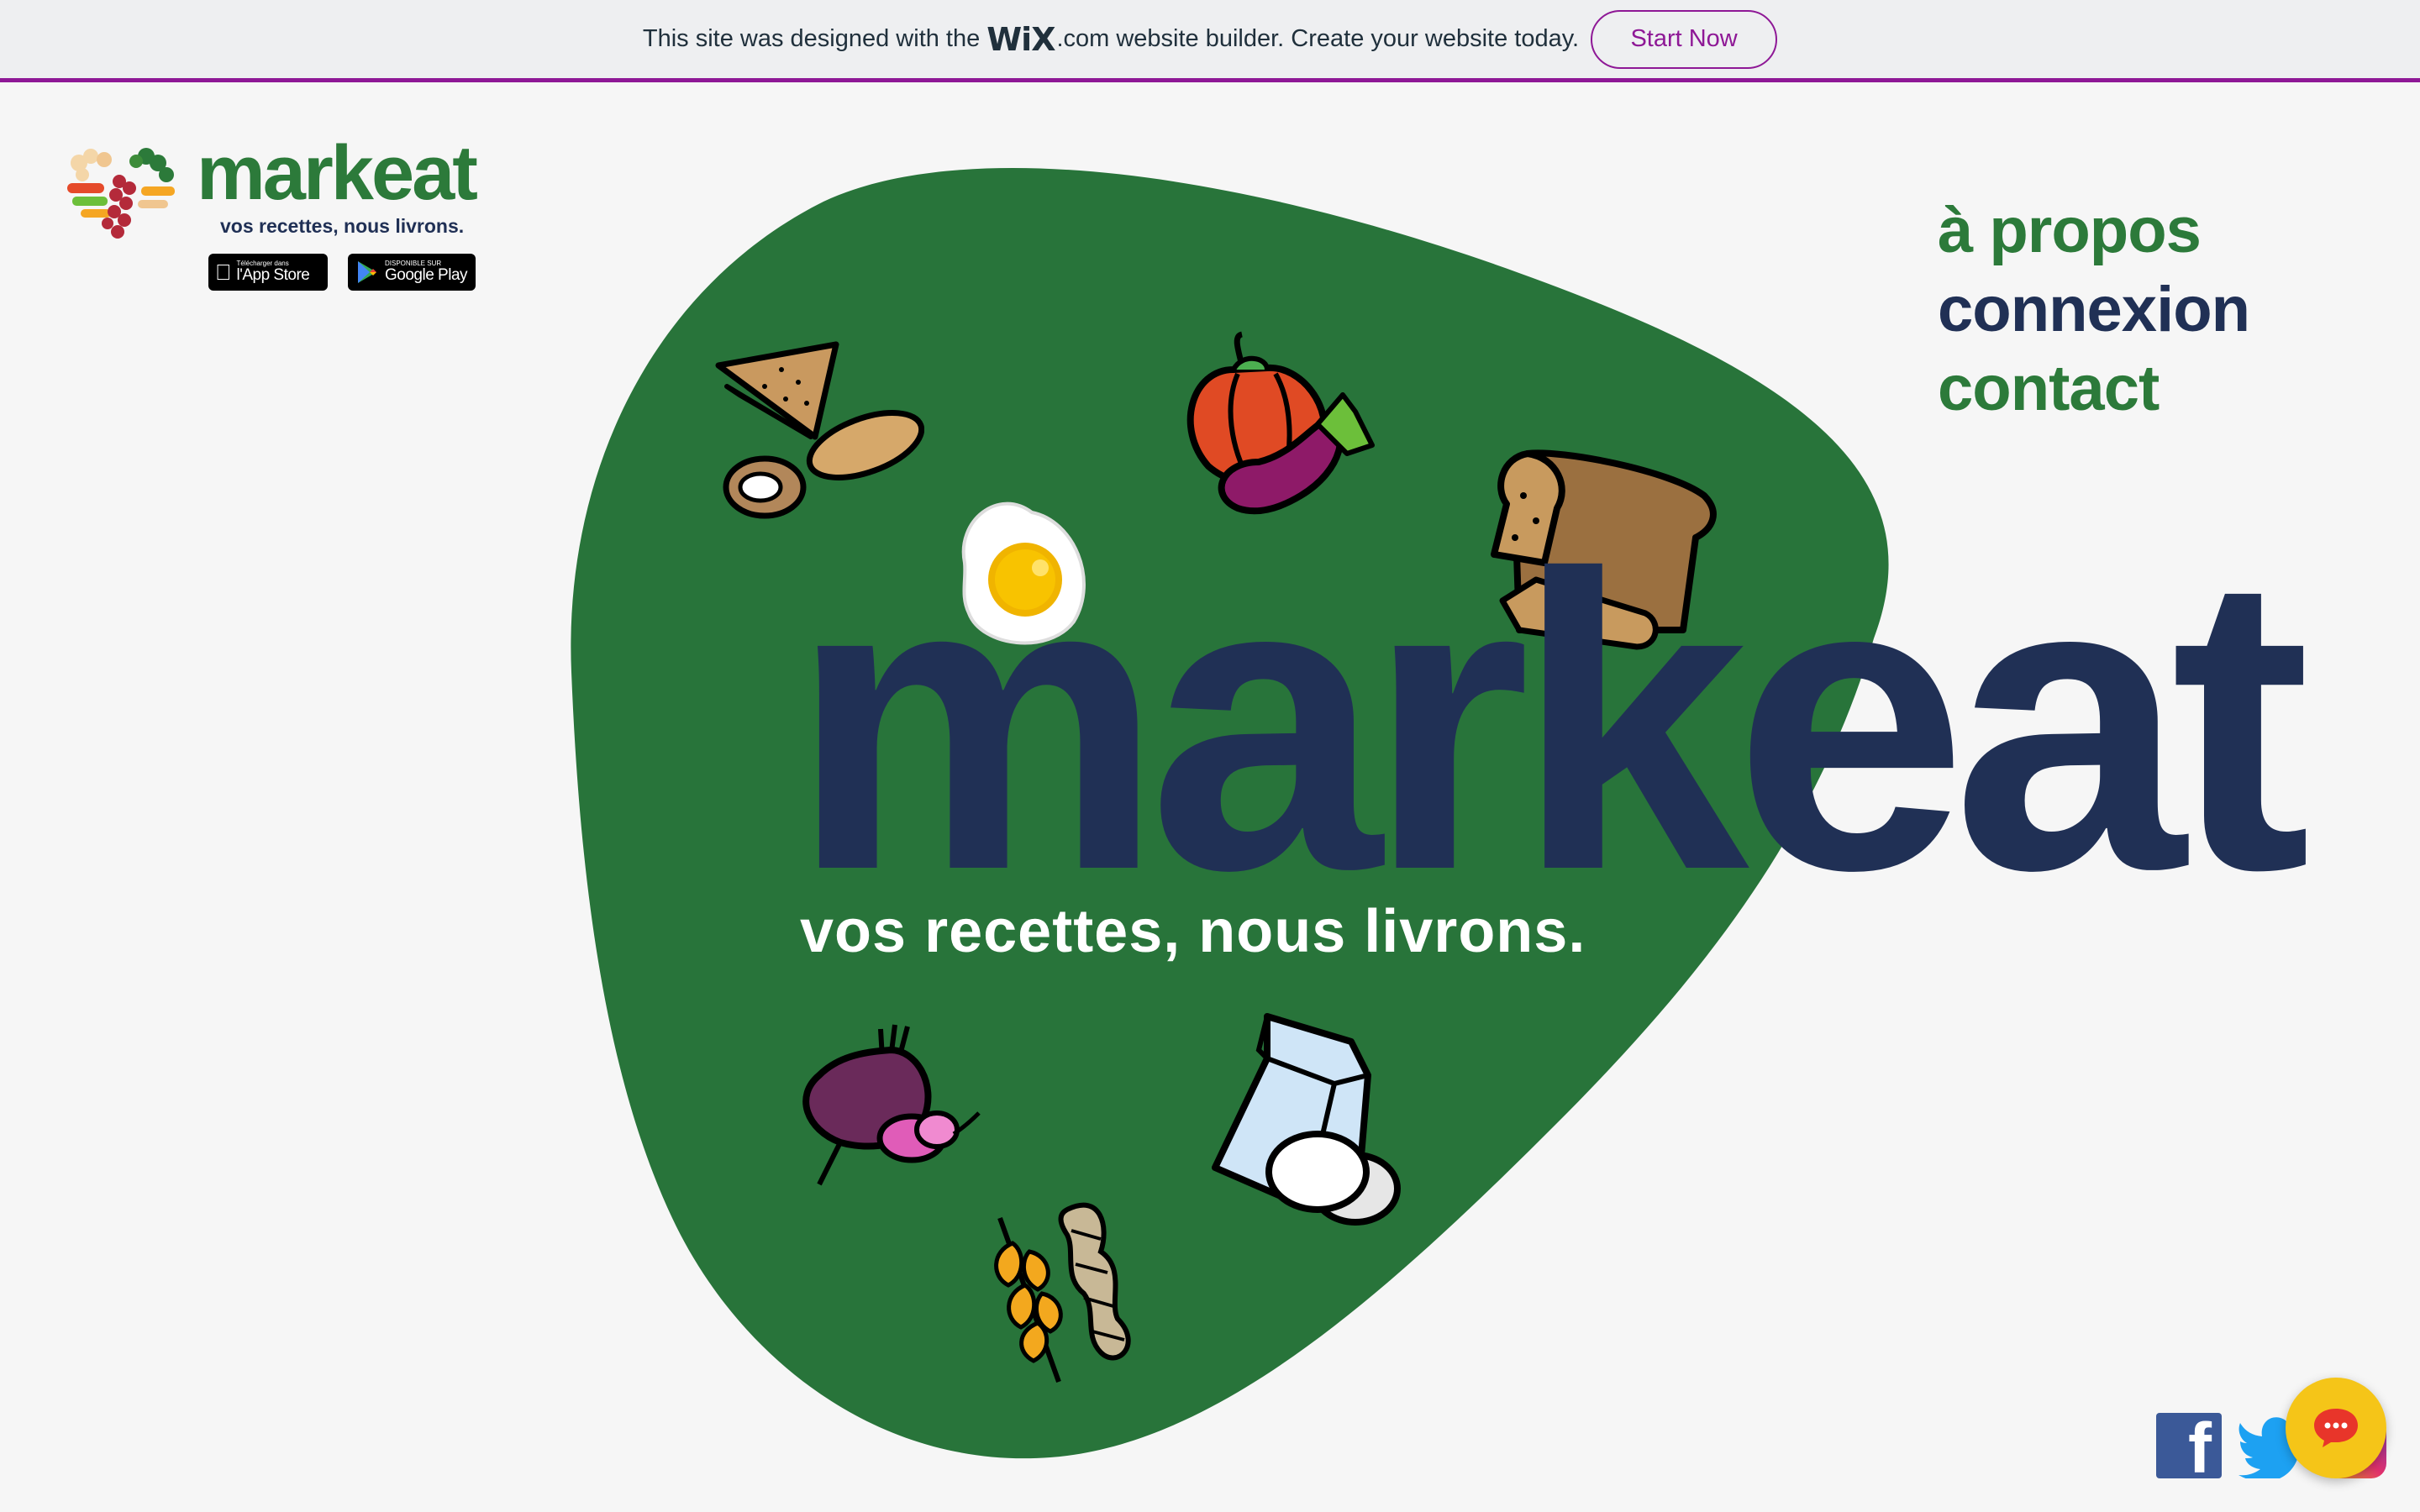 This screenshot has width=2420, height=1512. What do you see at coordinates (427, 274) in the screenshot?
I see `google-play-label: Google Play` at bounding box center [427, 274].